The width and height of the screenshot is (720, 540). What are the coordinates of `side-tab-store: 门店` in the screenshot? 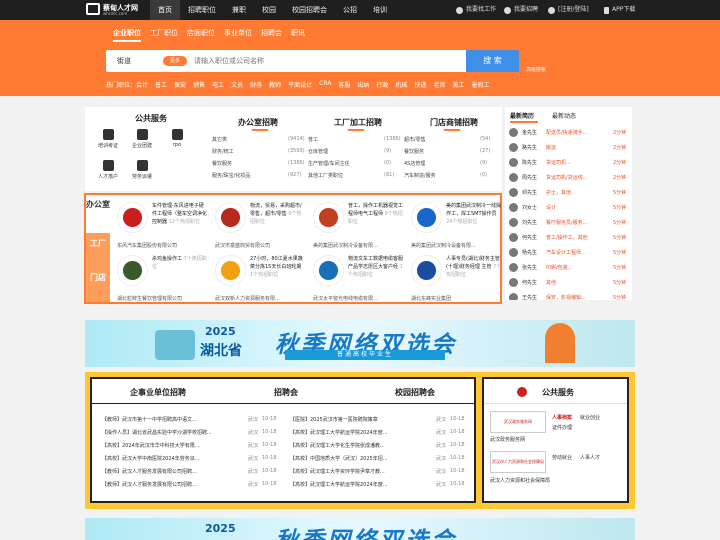 It's located at (98, 284).